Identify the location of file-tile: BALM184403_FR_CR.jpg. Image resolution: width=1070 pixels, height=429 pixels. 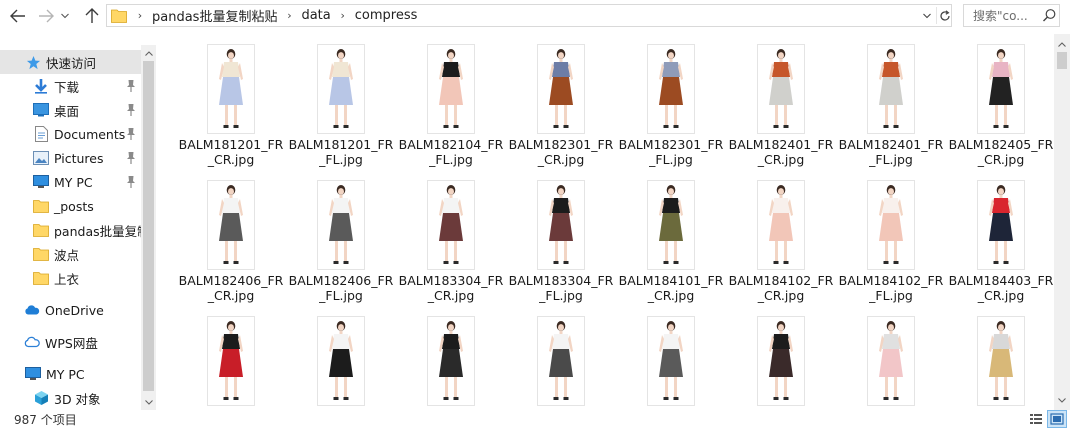
(1000, 238).